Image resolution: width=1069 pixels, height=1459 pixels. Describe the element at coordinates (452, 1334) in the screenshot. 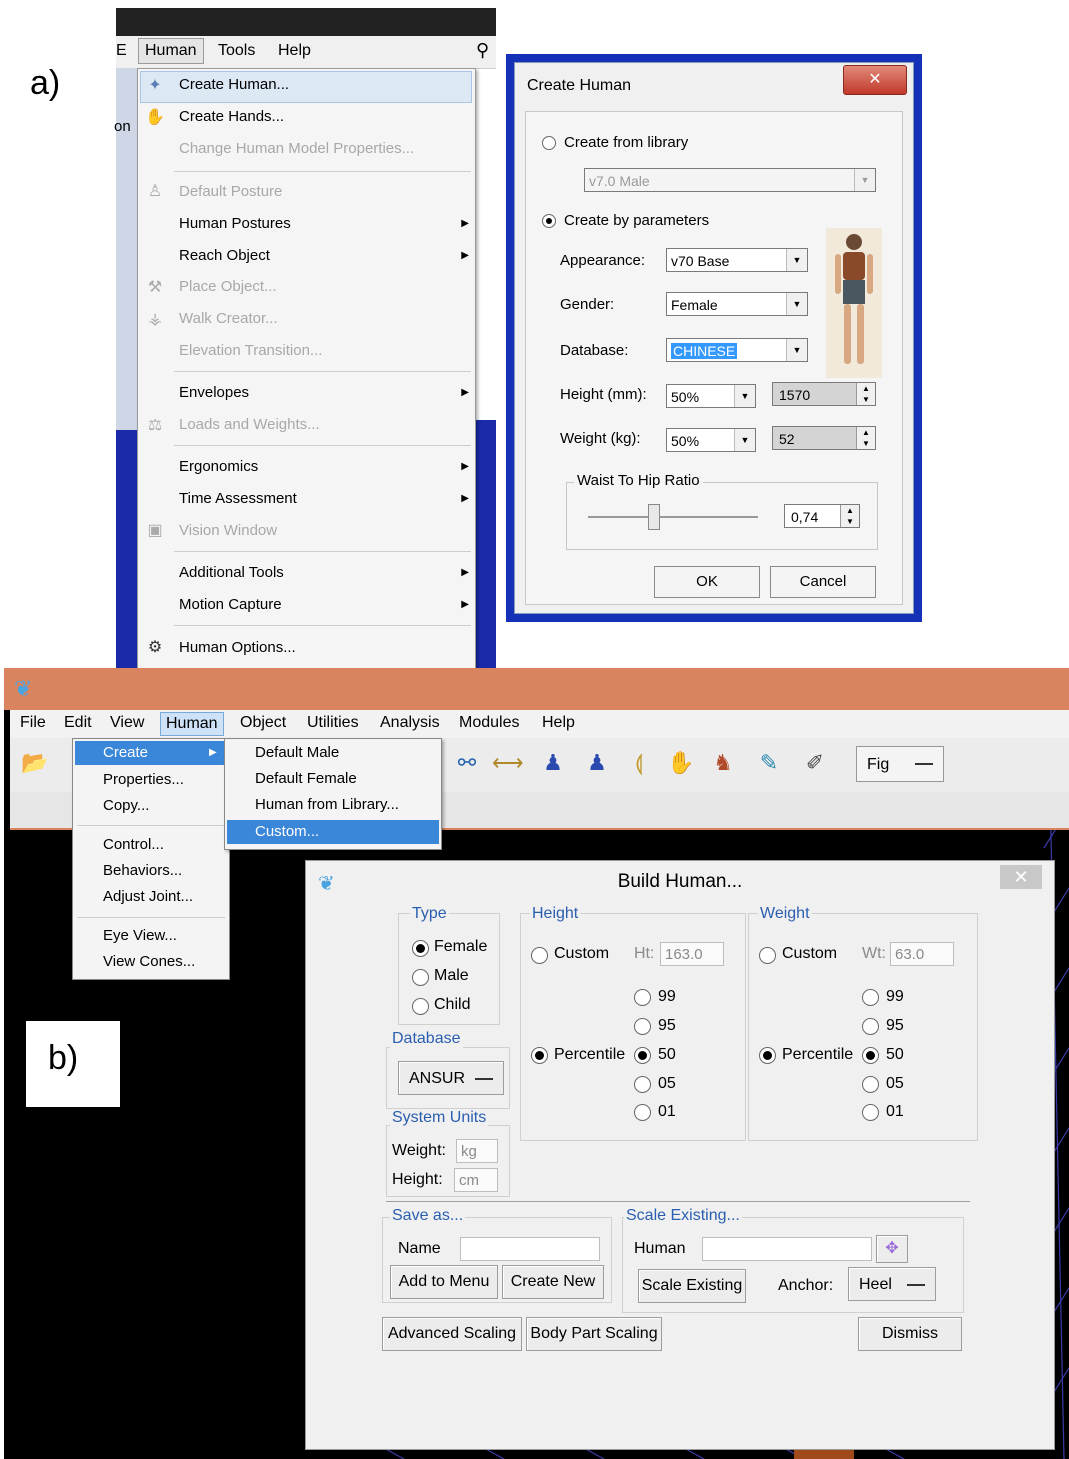

I see `advanced-scaling-button: Advanced Scaling` at that location.